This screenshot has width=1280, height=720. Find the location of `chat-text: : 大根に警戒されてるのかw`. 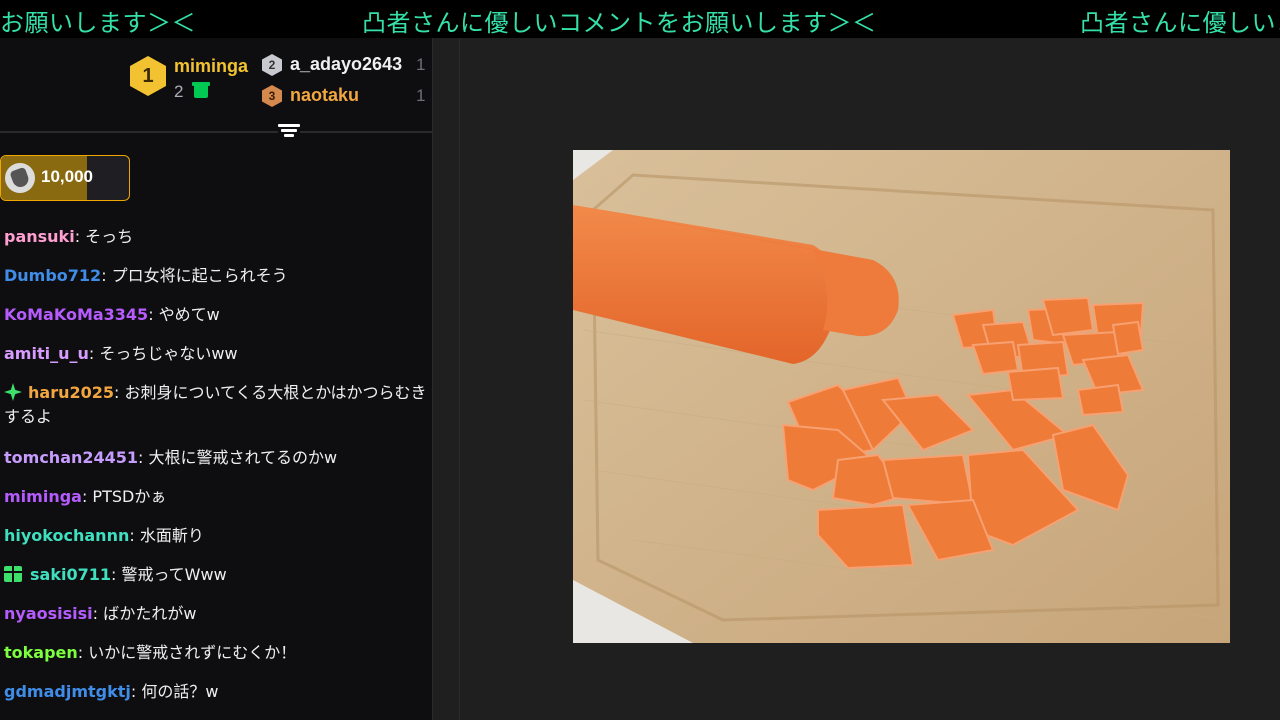

chat-text: : 大根に警戒されてるのかw is located at coordinates (238, 457).